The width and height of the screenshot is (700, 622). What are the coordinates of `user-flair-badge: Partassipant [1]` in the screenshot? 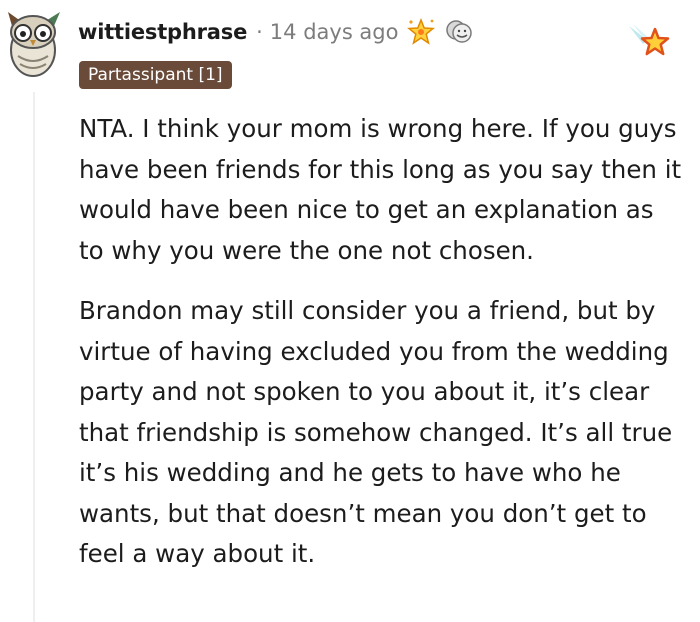 It's located at (155, 75).